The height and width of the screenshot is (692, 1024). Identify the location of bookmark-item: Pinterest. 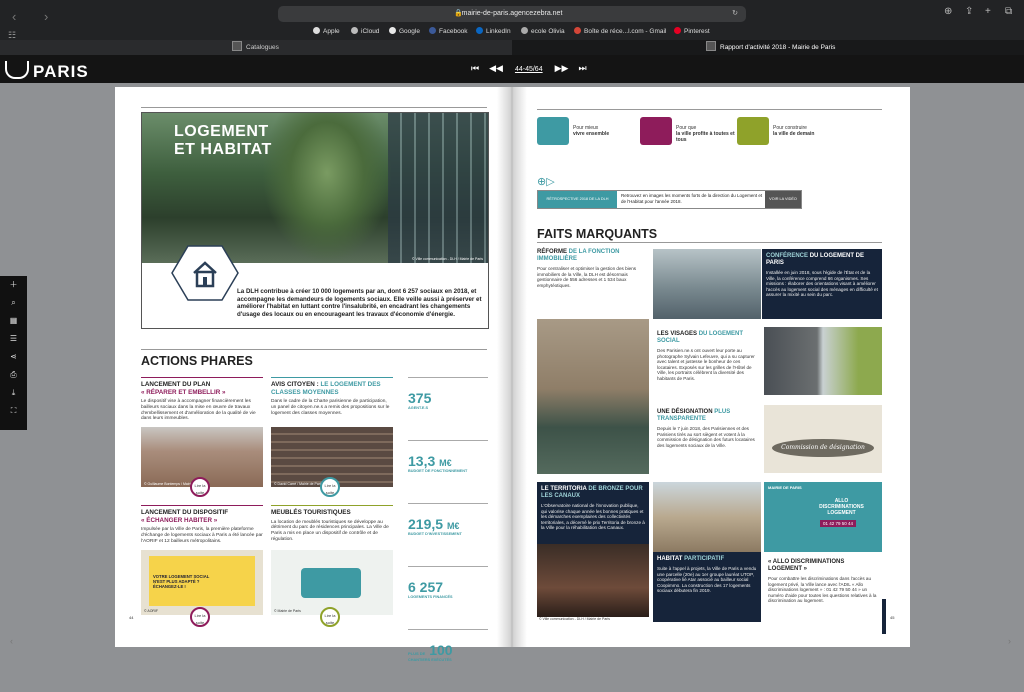
(692, 32).